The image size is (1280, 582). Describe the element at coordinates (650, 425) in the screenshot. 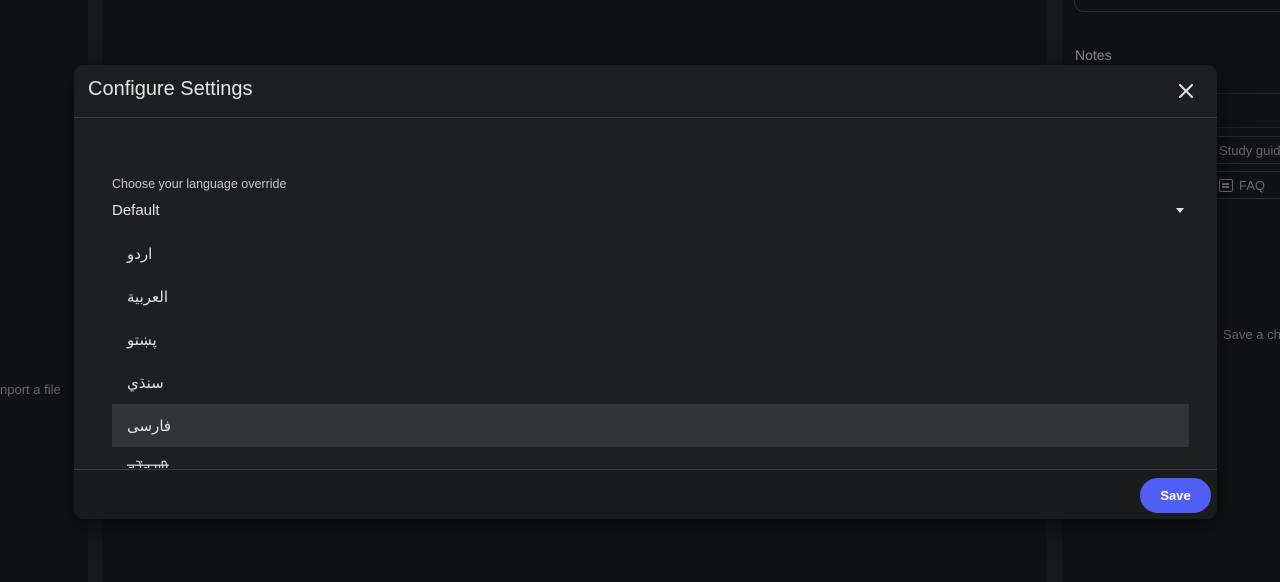

I see `language-option-selected: فارسی` at that location.